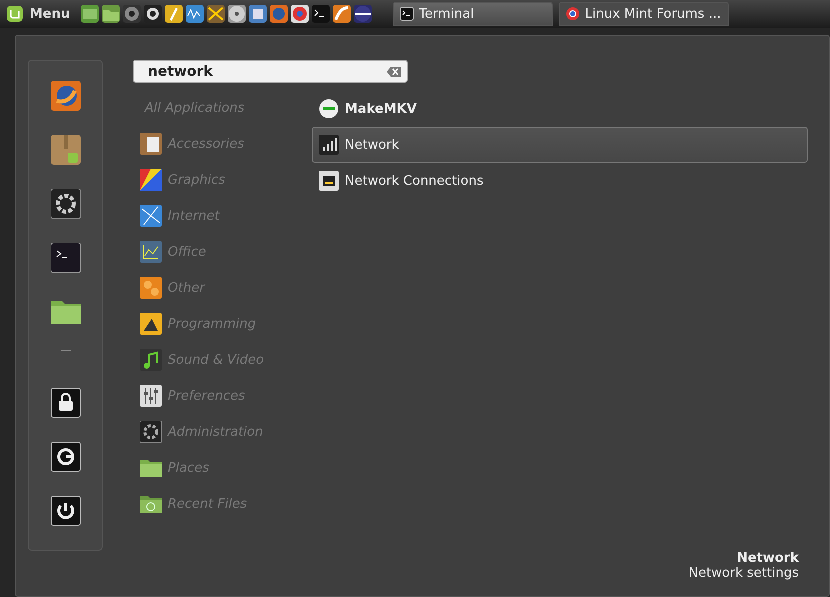 The height and width of the screenshot is (597, 830). What do you see at coordinates (473, 14) in the screenshot?
I see `taskbar-button: Terminal` at bounding box center [473, 14].